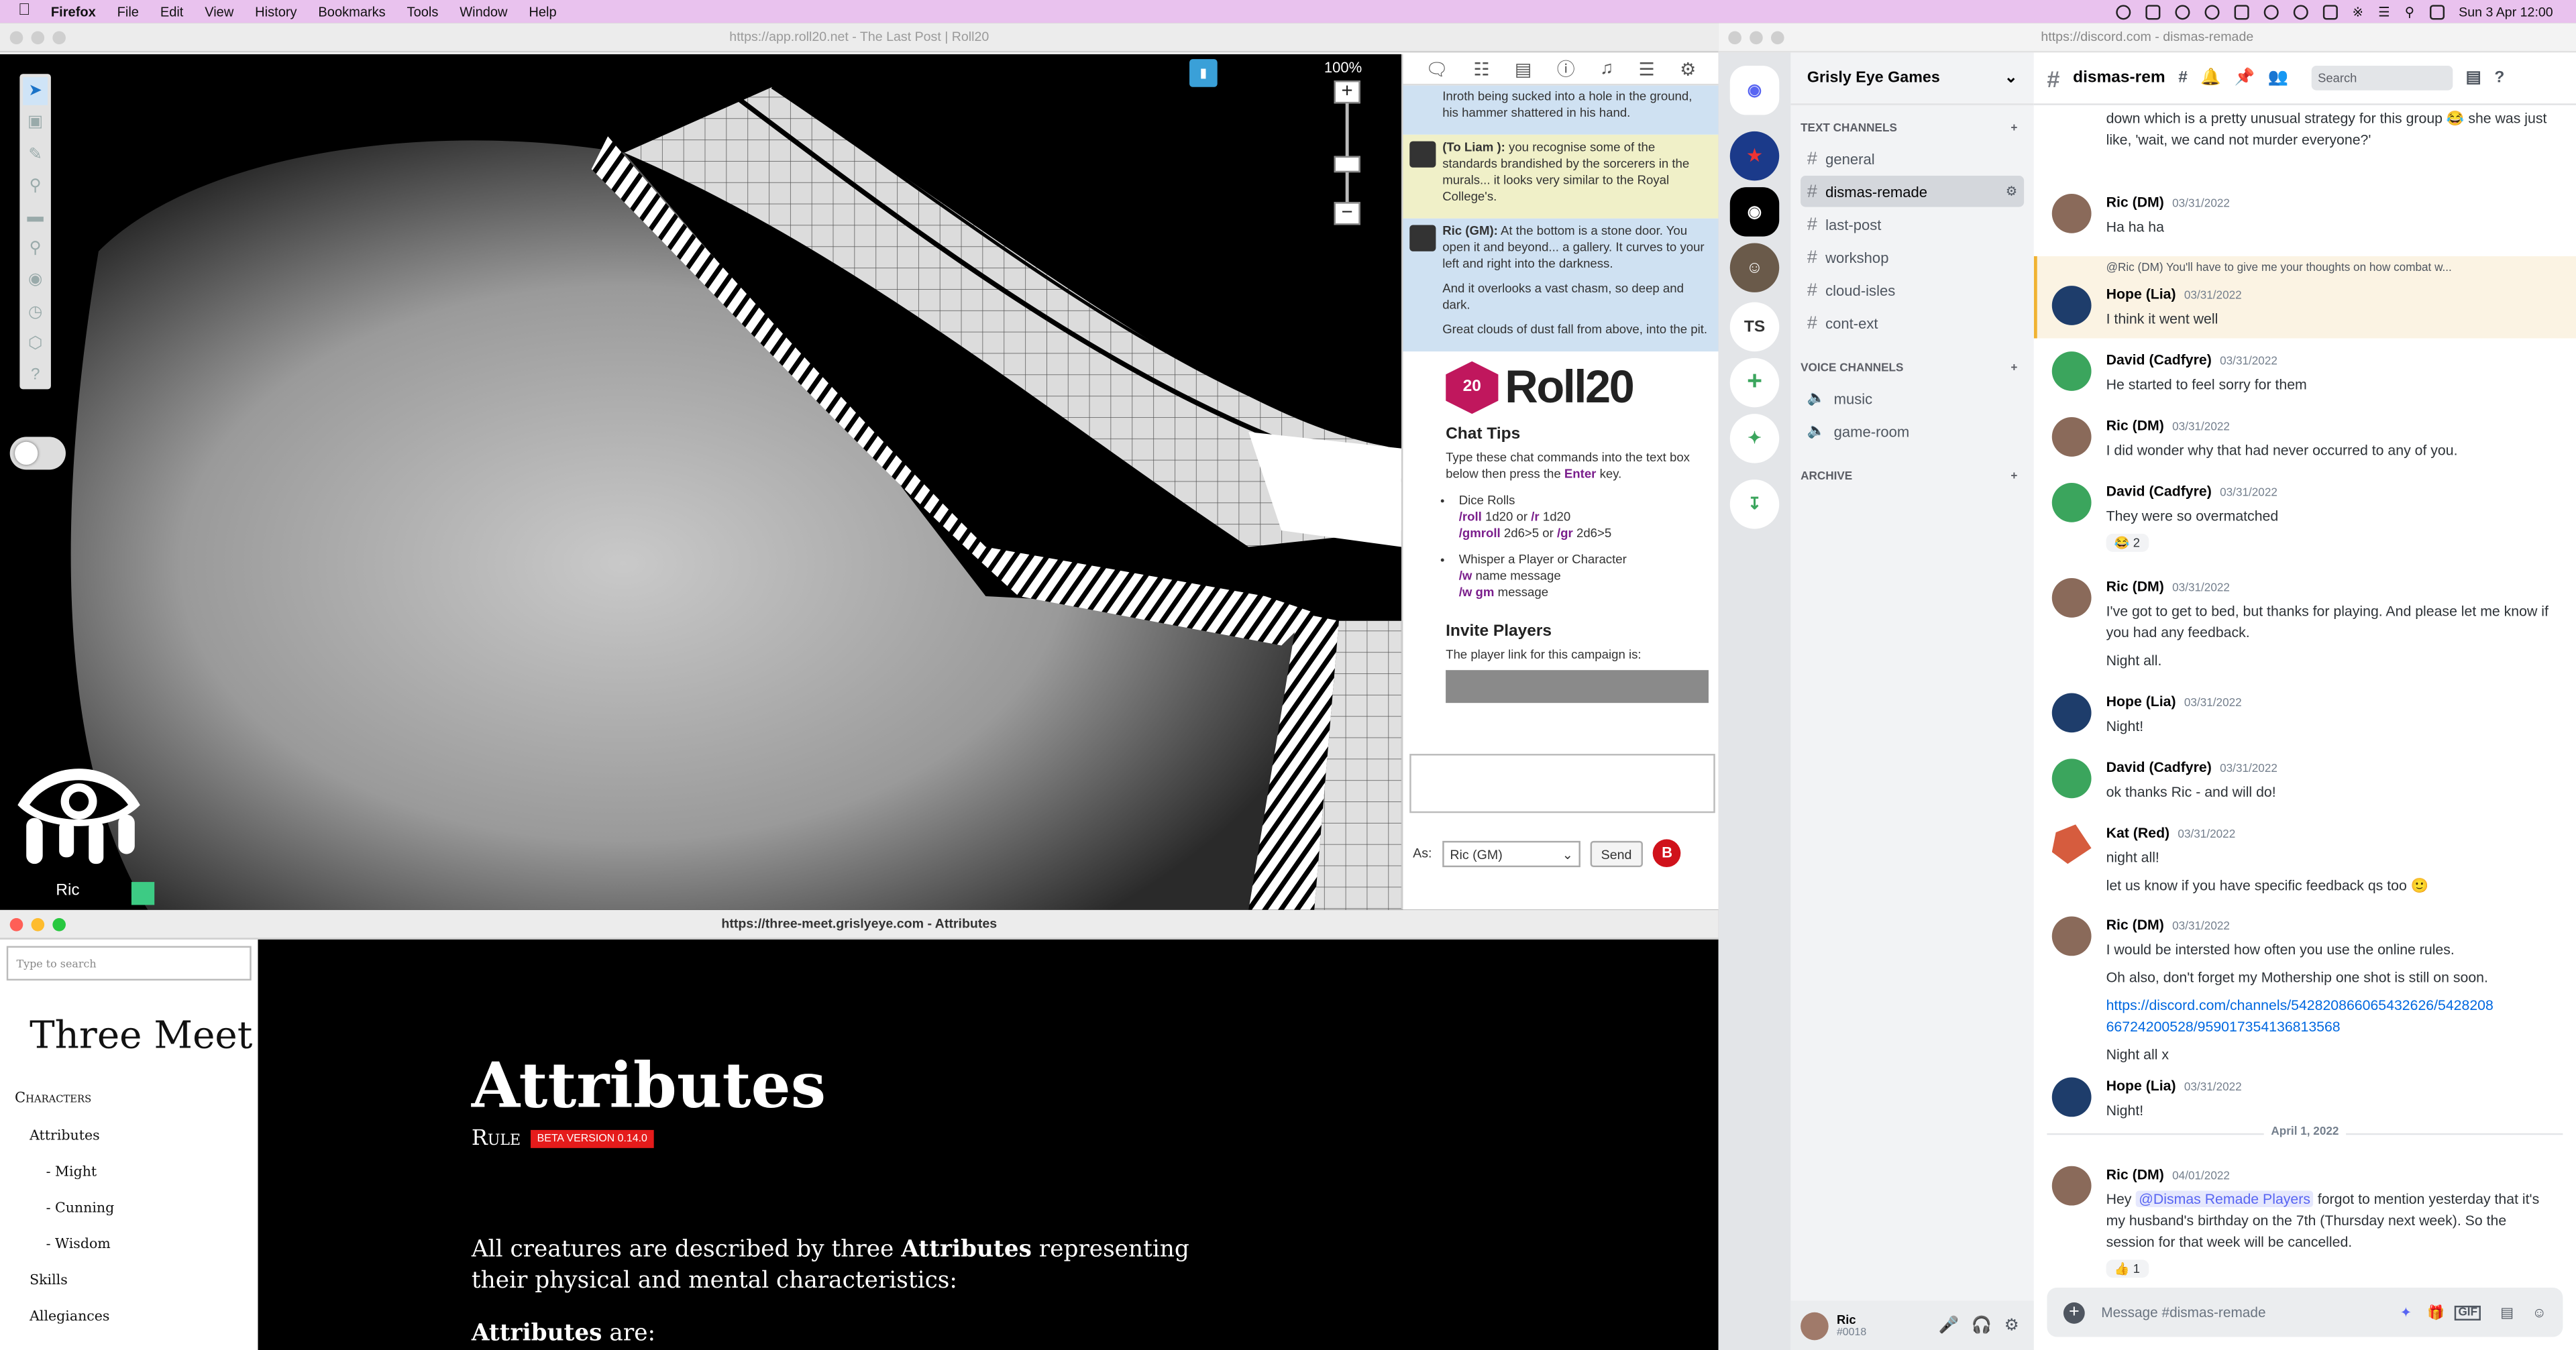  I want to click on chat-input, so click(1562, 783).